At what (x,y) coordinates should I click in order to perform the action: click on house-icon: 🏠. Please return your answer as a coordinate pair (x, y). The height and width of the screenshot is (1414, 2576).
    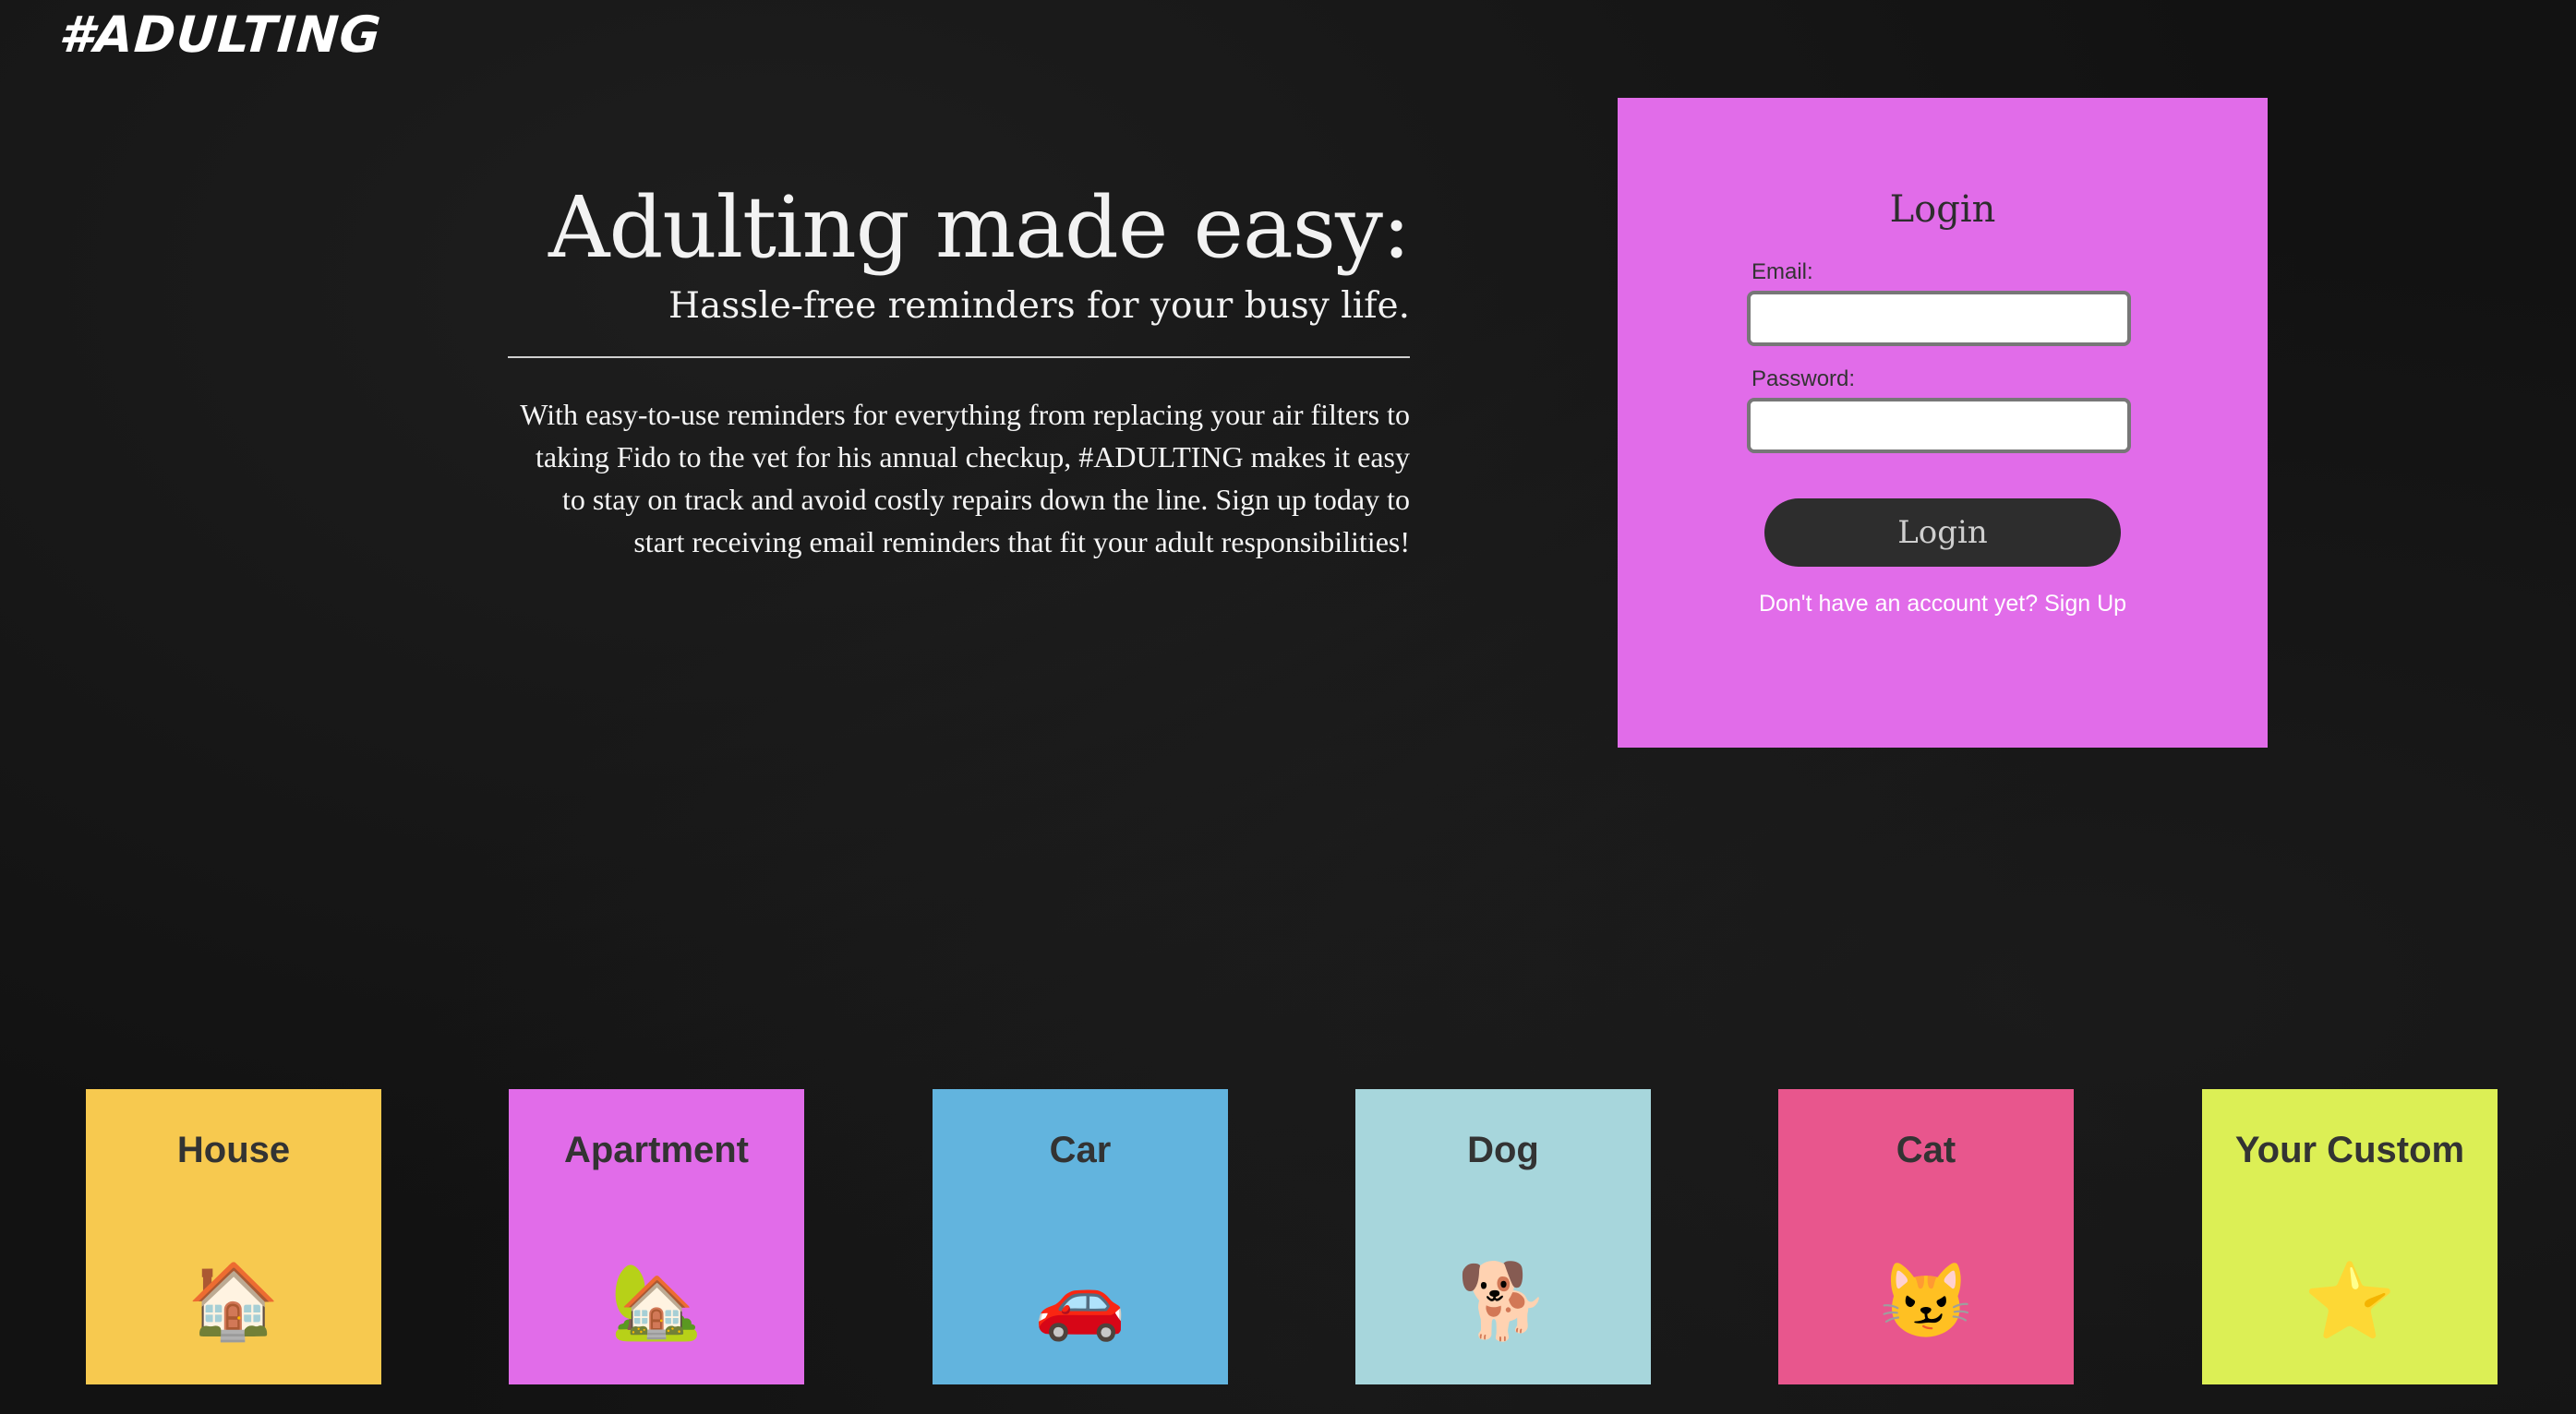
    Looking at the image, I should click on (233, 1301).